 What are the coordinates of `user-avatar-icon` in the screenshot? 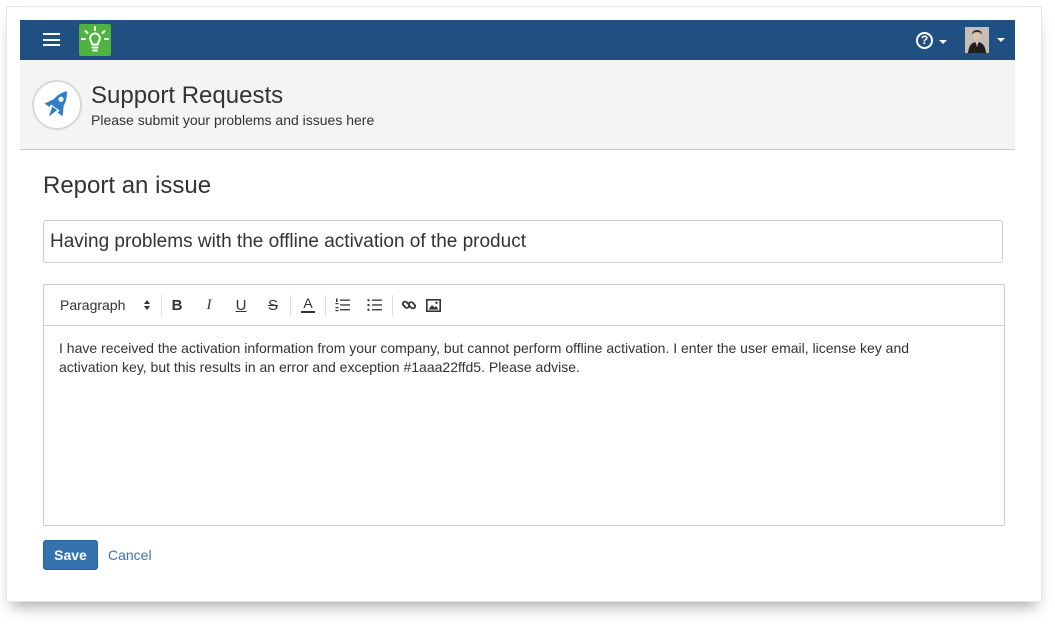 It's located at (977, 40).